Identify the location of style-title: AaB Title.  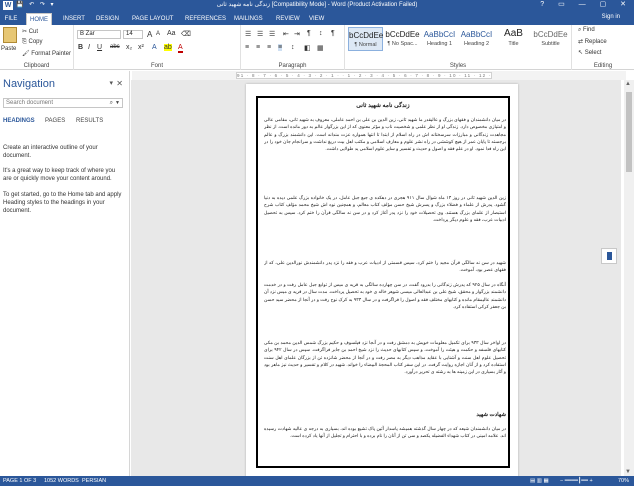
(513, 39).